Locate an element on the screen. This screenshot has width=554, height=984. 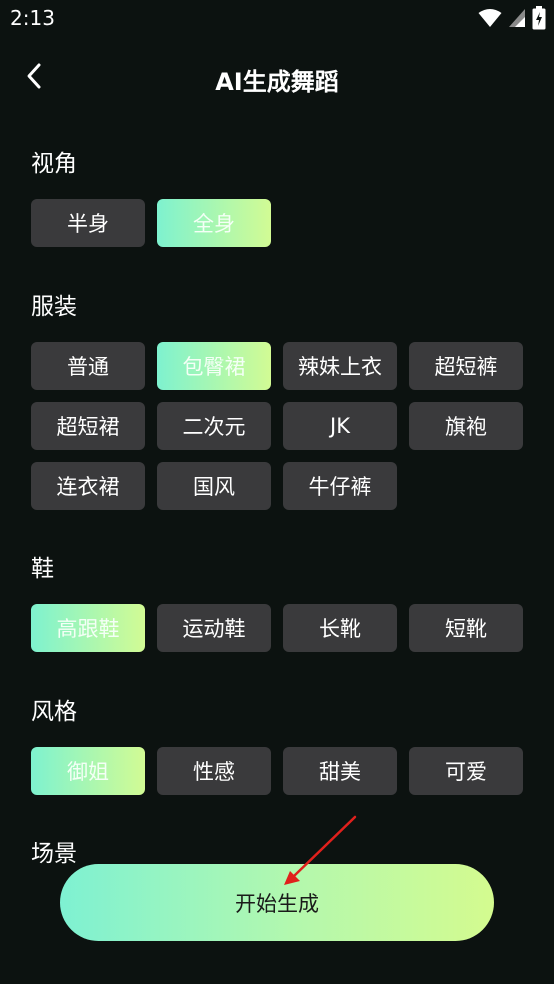
option-outfit-jeans: 牛仔裤 is located at coordinates (340, 486).